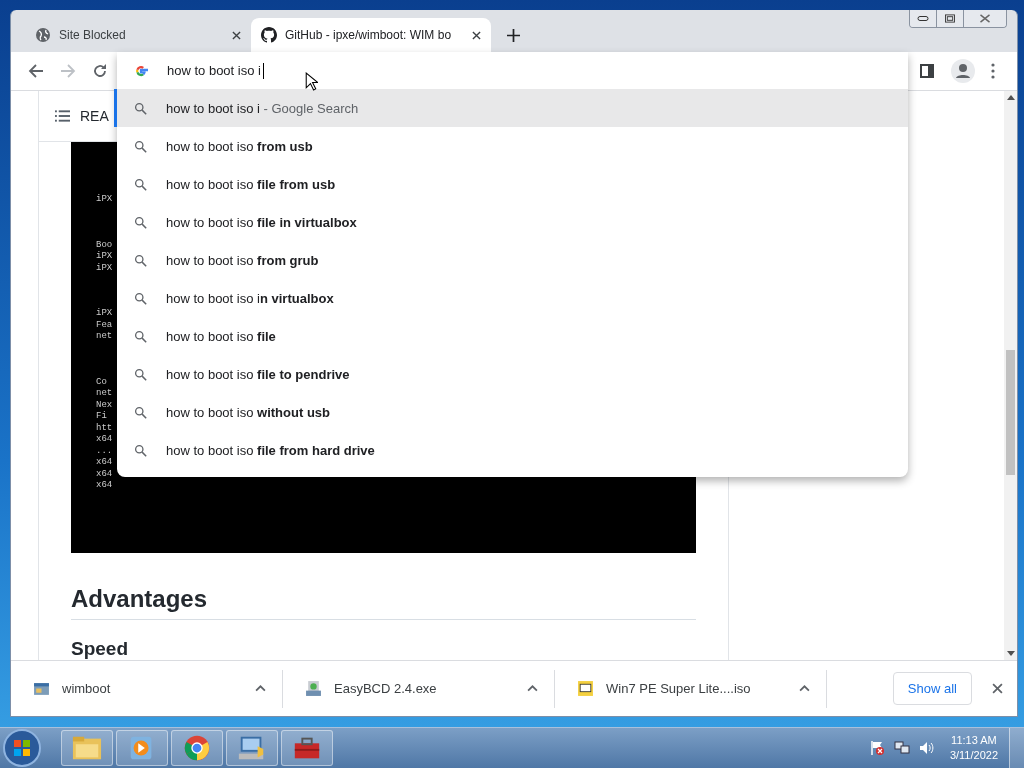  I want to click on show-all-button: Show all, so click(932, 688).